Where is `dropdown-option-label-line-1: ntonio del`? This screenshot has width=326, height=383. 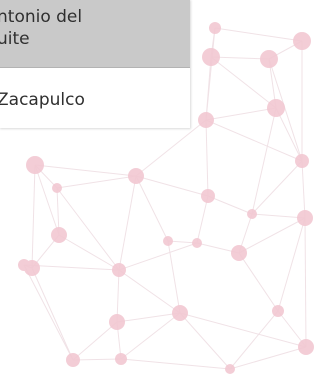
dropdown-option-label-line-1: ntonio del is located at coordinates (41, 17).